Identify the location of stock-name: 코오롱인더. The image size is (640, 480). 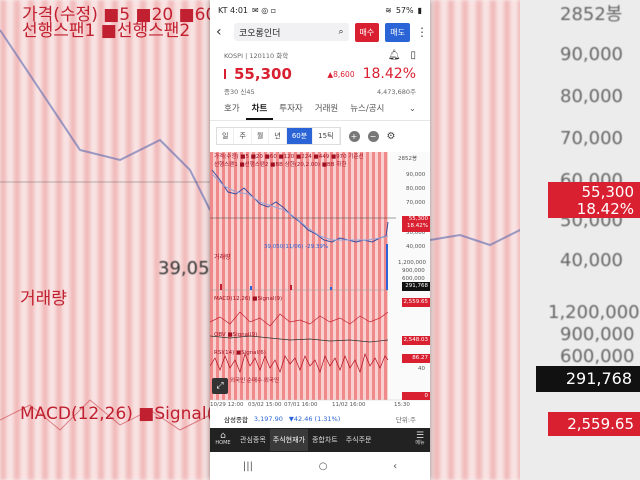
(260, 33).